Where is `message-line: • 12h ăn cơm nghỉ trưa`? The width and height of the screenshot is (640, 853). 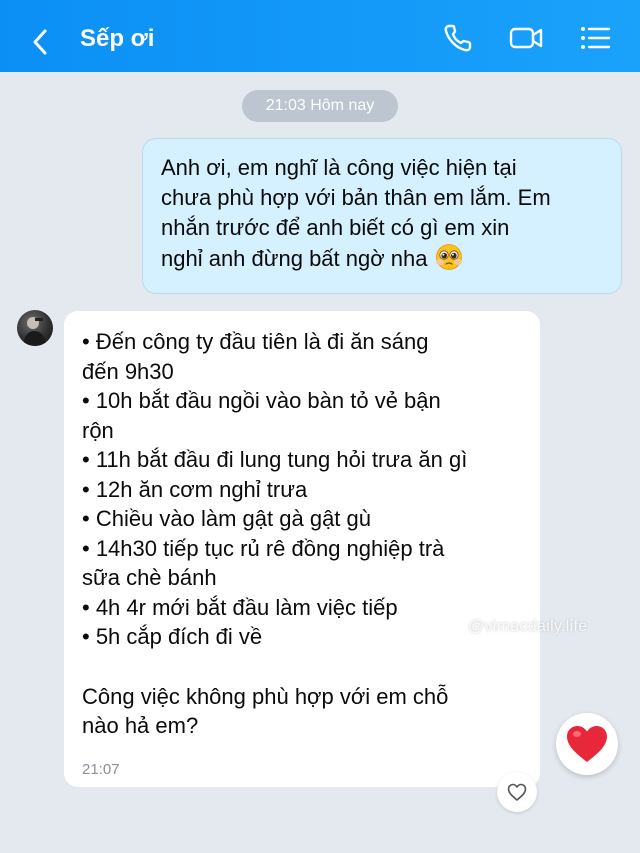
message-line: • 12h ăn cơm nghỉ trưa is located at coordinates (195, 489).